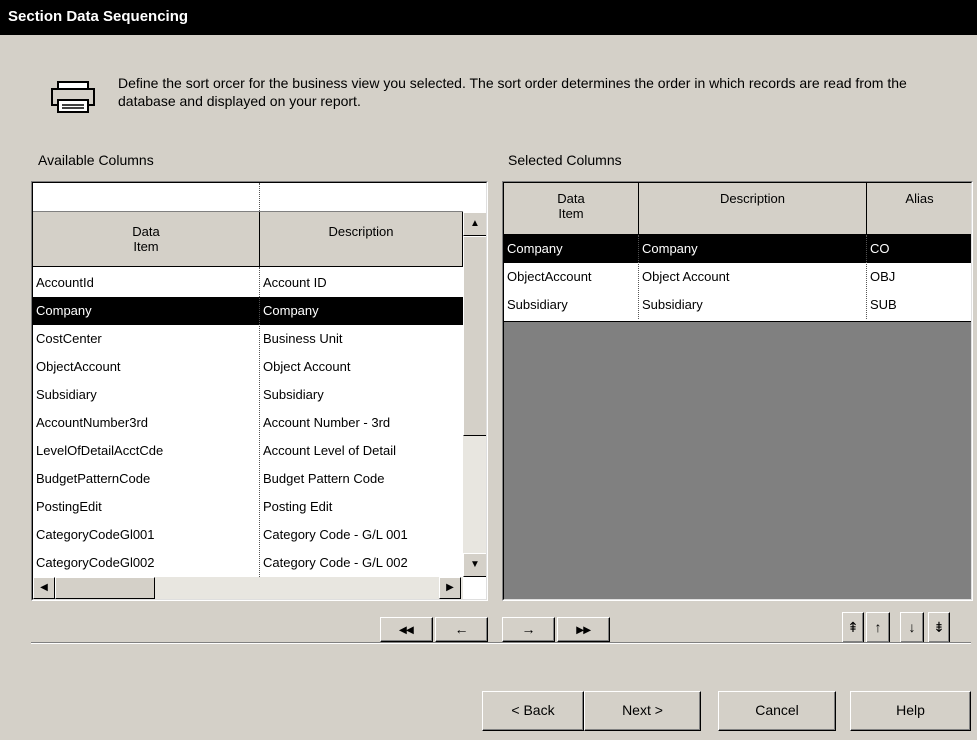 This screenshot has width=977, height=740. I want to click on list-item: PostingEdit Posting Edit, so click(248, 507).